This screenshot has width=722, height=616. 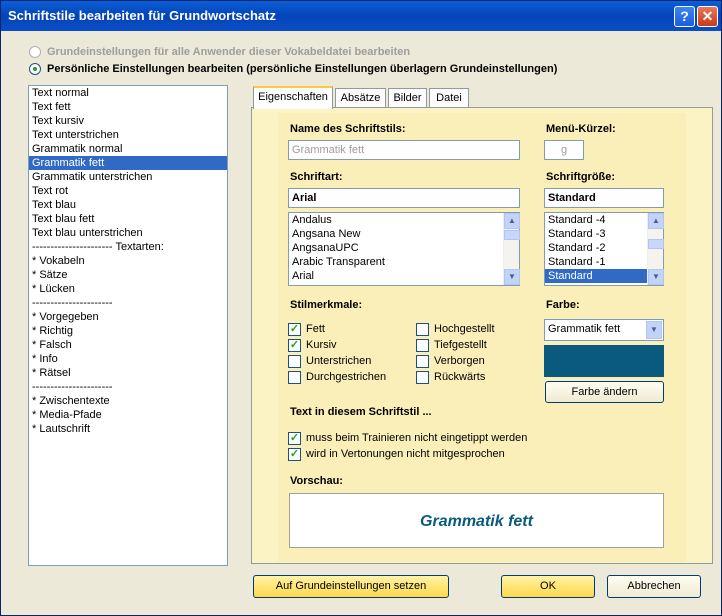 What do you see at coordinates (326, 305) in the screenshot?
I see `stilmerkmale-label: Stilmerkmale:` at bounding box center [326, 305].